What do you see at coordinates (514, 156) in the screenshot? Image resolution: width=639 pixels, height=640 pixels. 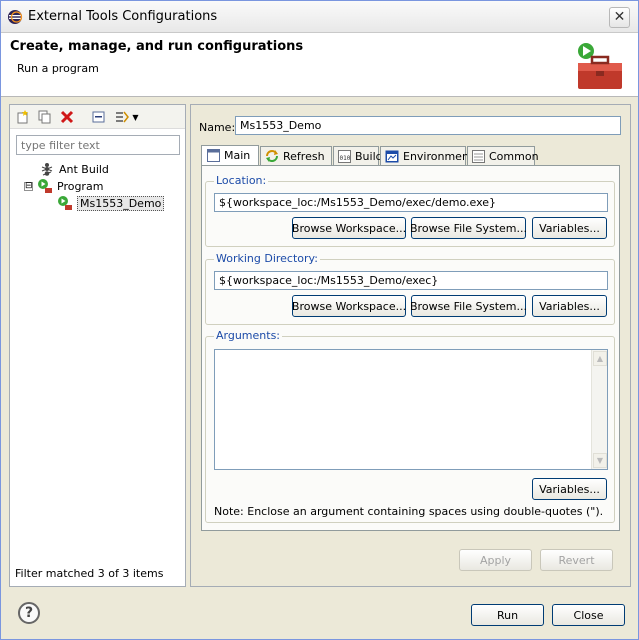 I see `tab-label: Common` at bounding box center [514, 156].